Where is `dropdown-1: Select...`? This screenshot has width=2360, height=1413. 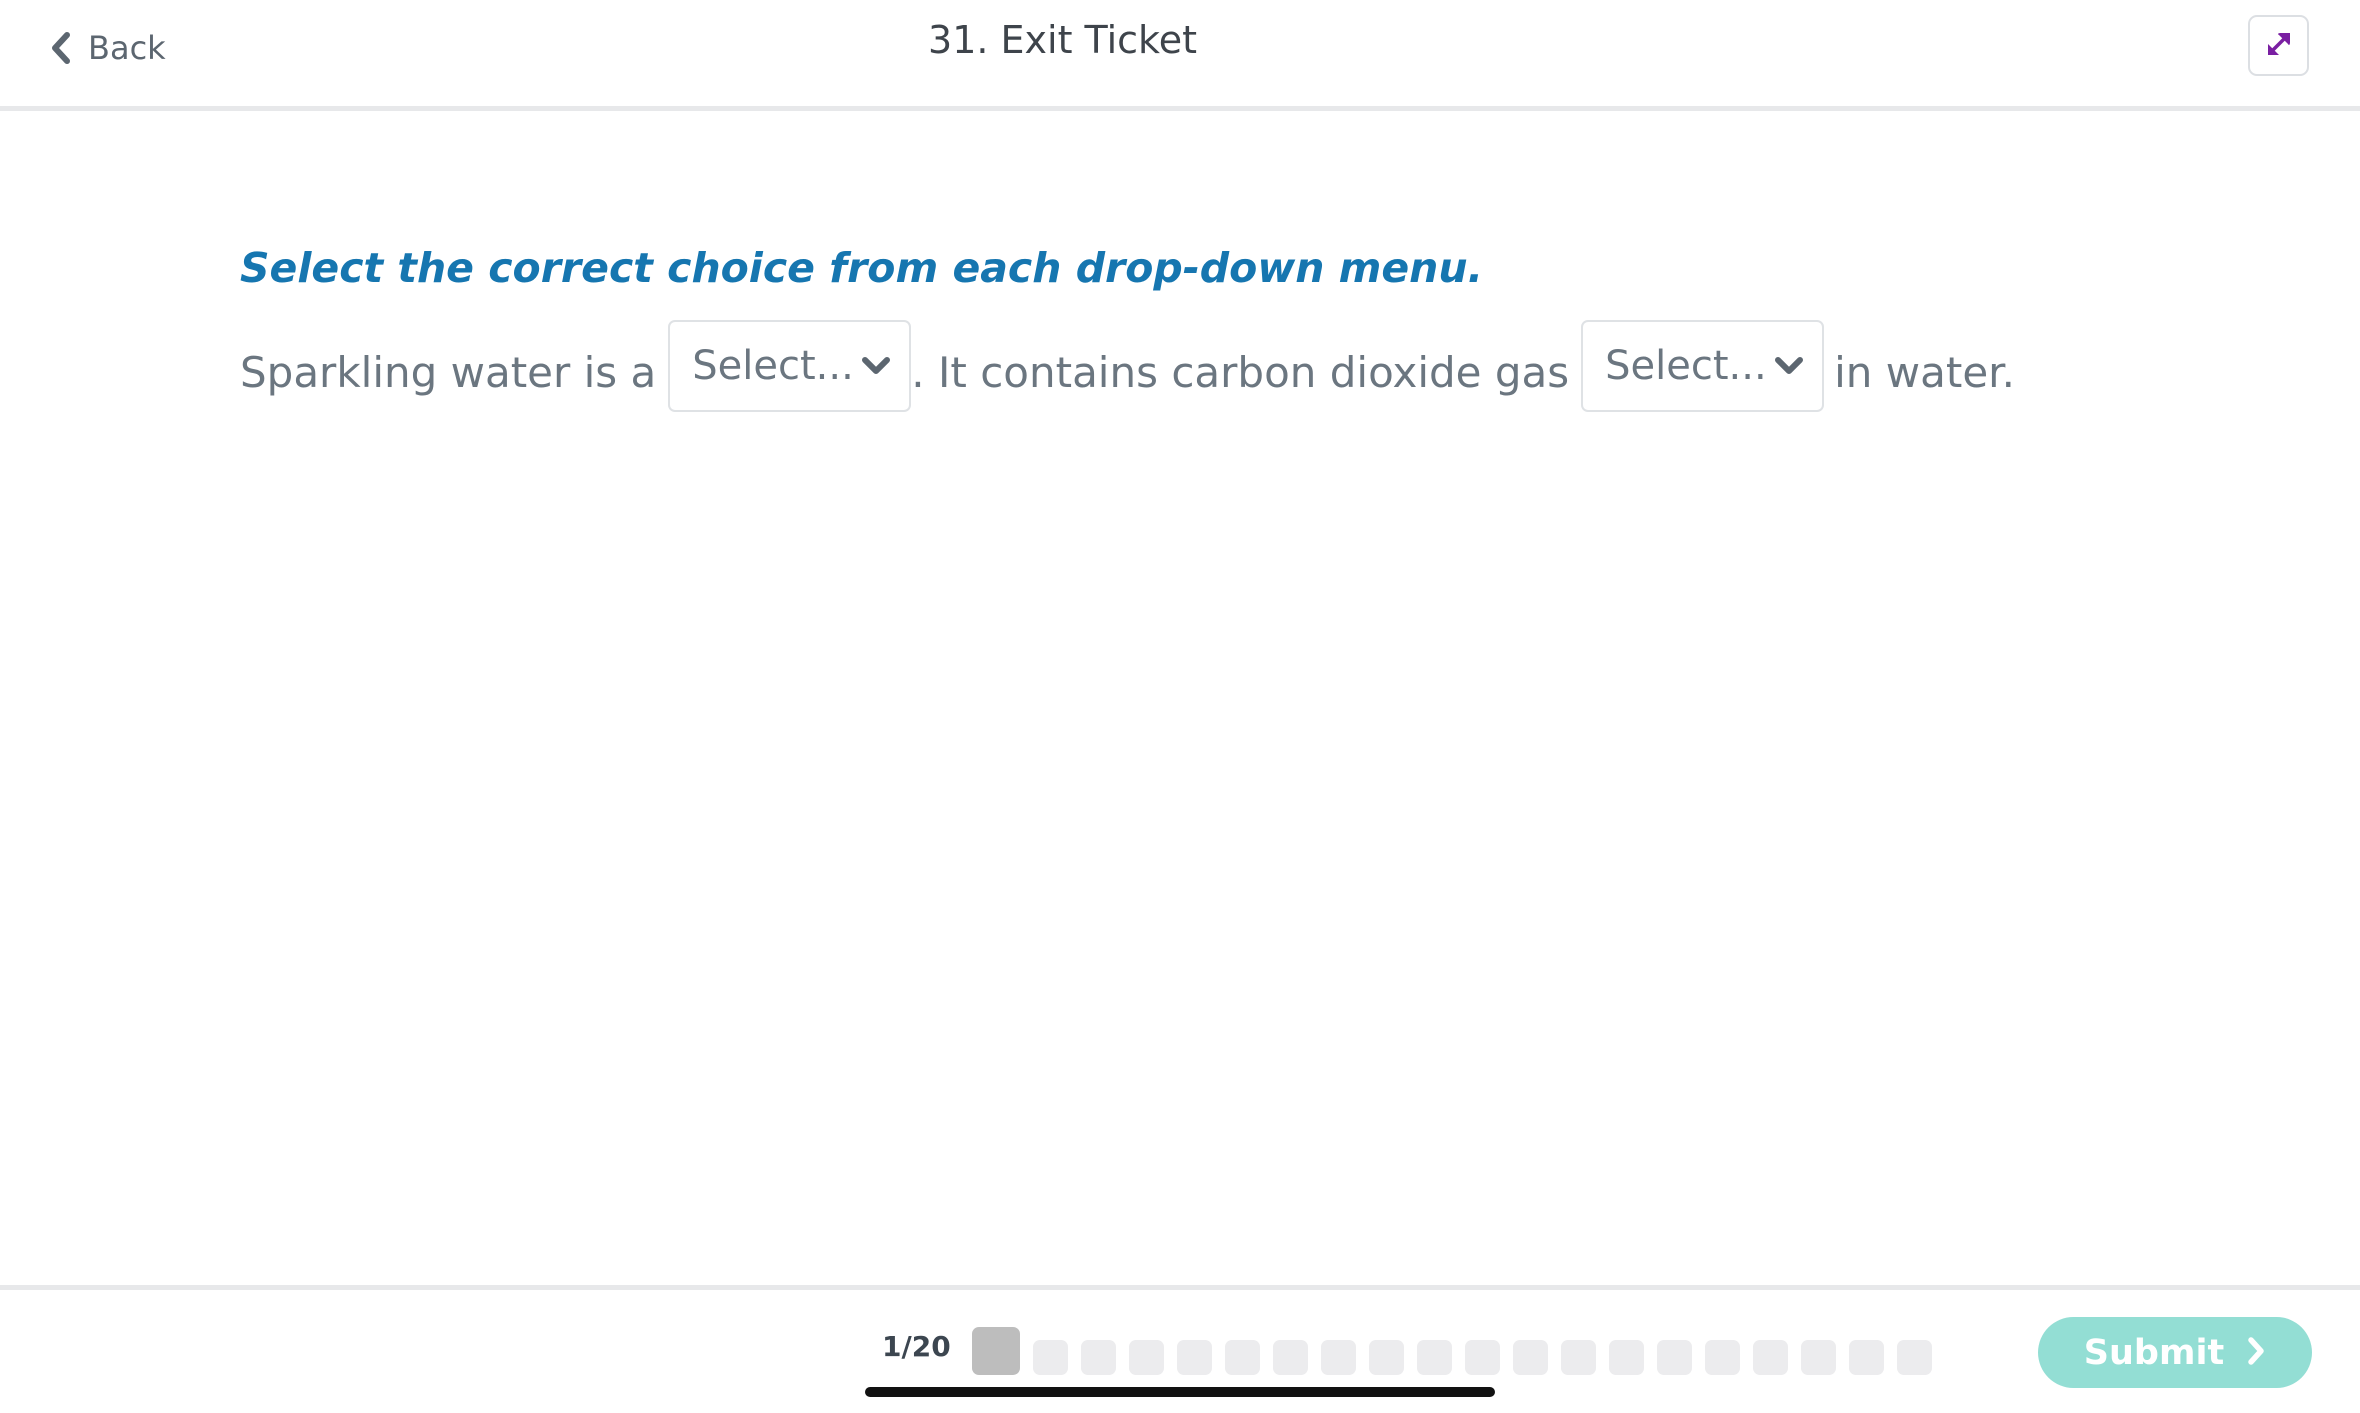 dropdown-1: Select... is located at coordinates (790, 366).